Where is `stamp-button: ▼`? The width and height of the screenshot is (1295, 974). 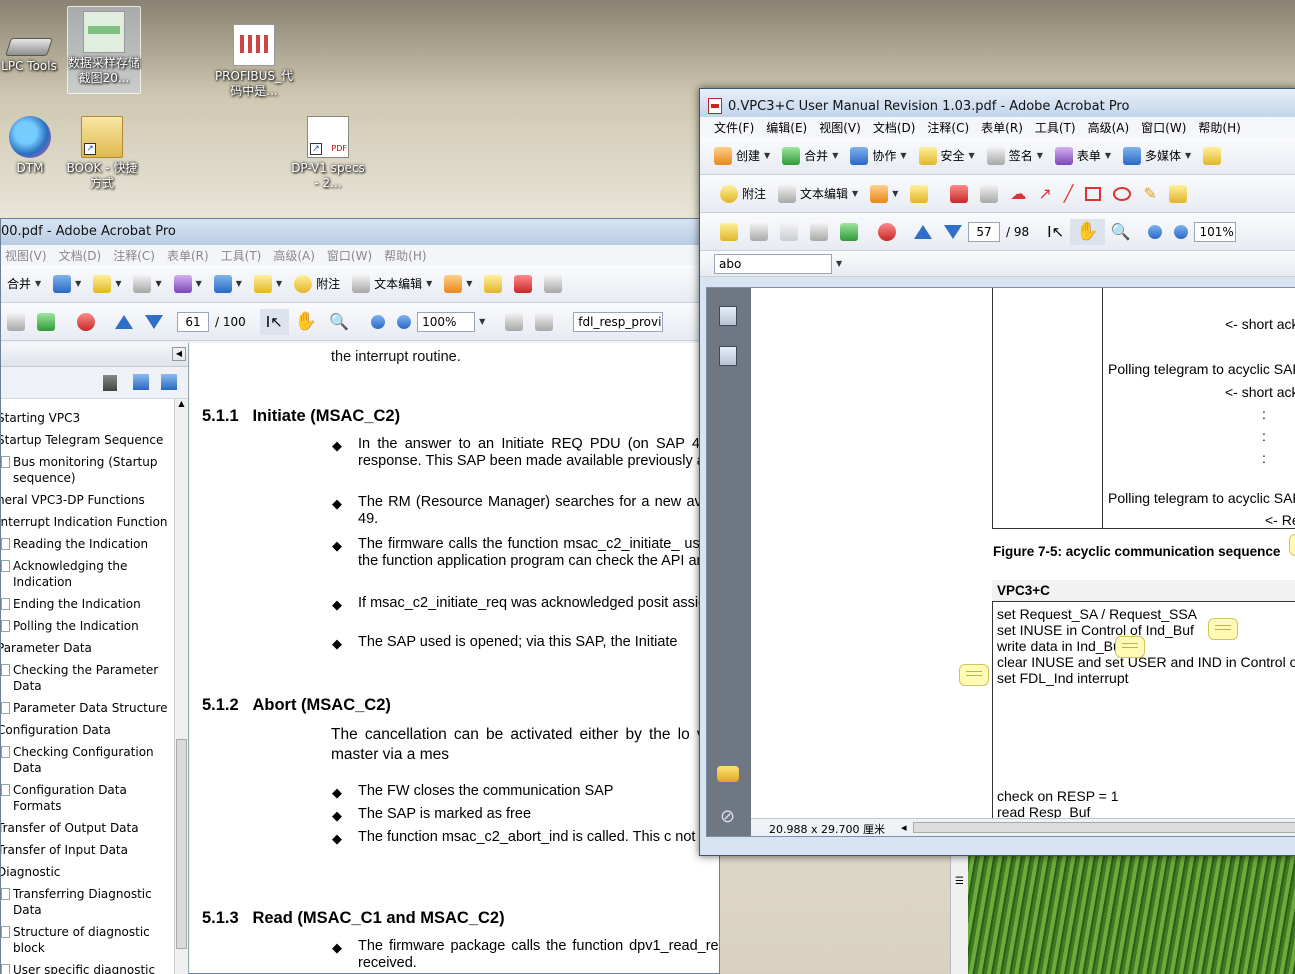 stamp-button: ▼ is located at coordinates (458, 284).